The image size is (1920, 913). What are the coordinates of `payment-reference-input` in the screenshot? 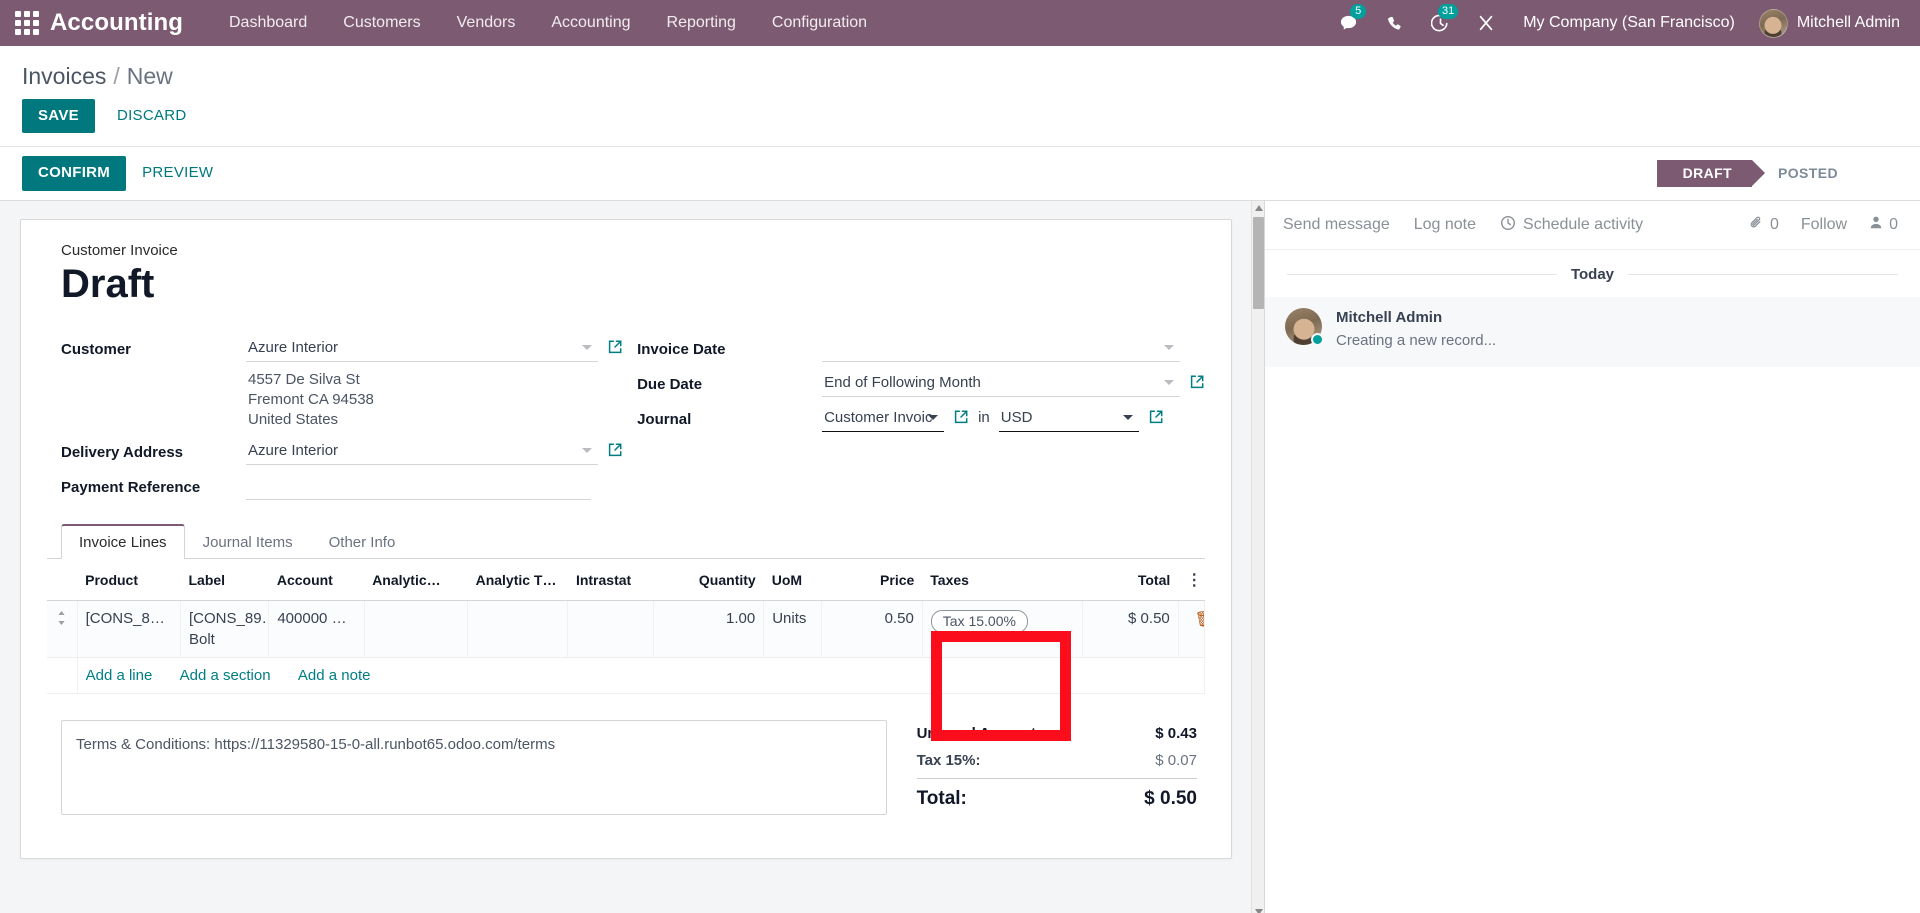 It's located at (419, 485).